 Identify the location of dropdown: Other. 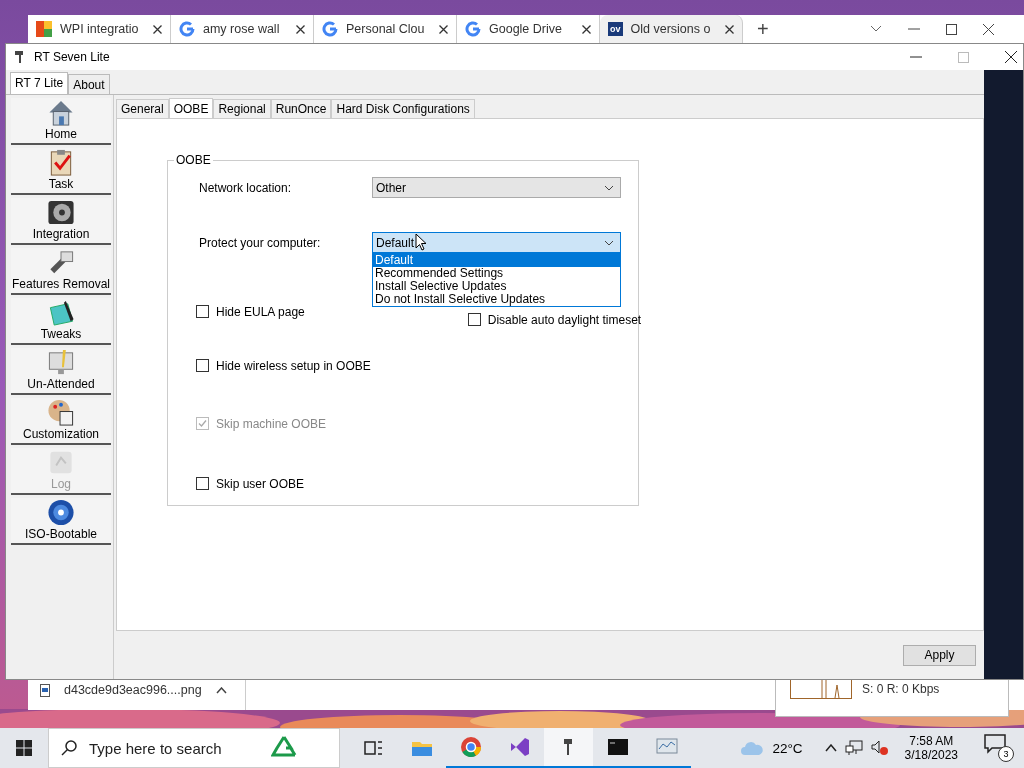
(496, 187).